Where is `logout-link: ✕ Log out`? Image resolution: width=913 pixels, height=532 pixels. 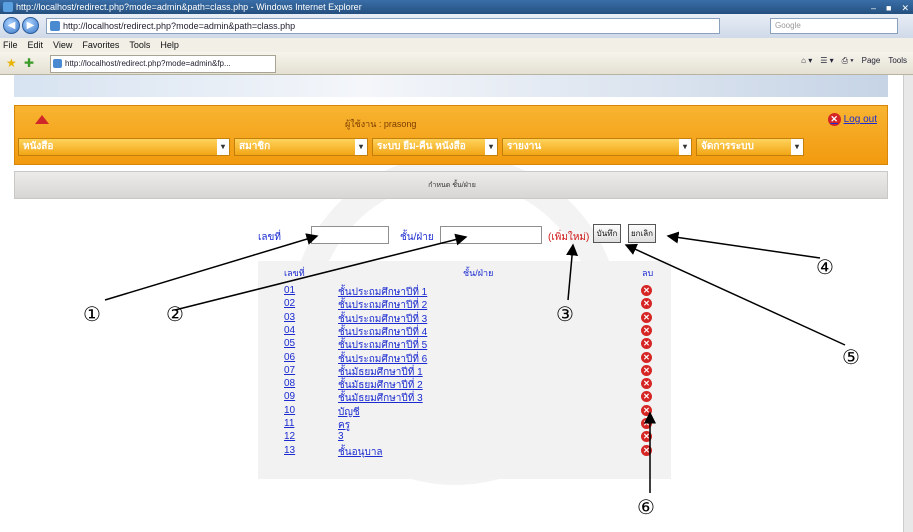 logout-link: ✕ Log out is located at coordinates (852, 119).